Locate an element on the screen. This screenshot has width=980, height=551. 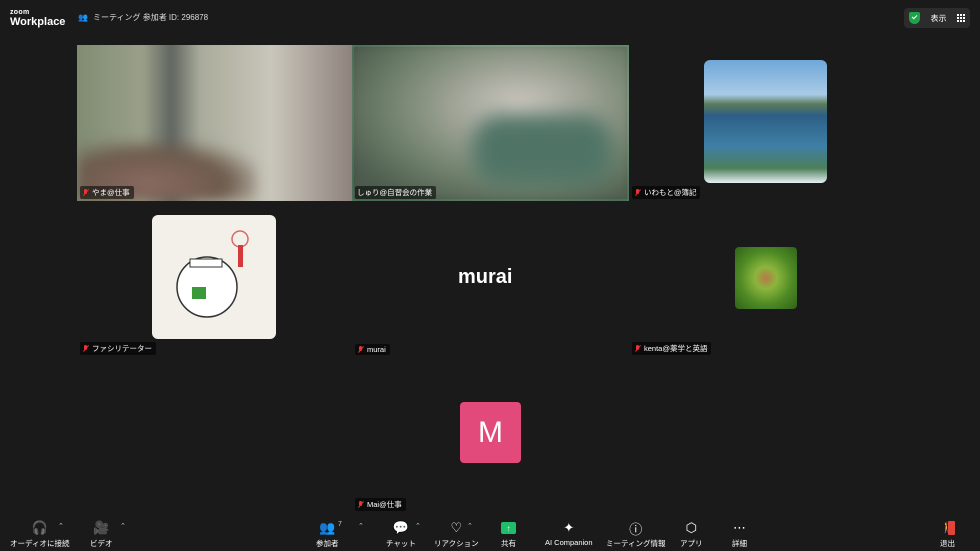
participant-name-tag: murai is located at coordinates (372, 349).